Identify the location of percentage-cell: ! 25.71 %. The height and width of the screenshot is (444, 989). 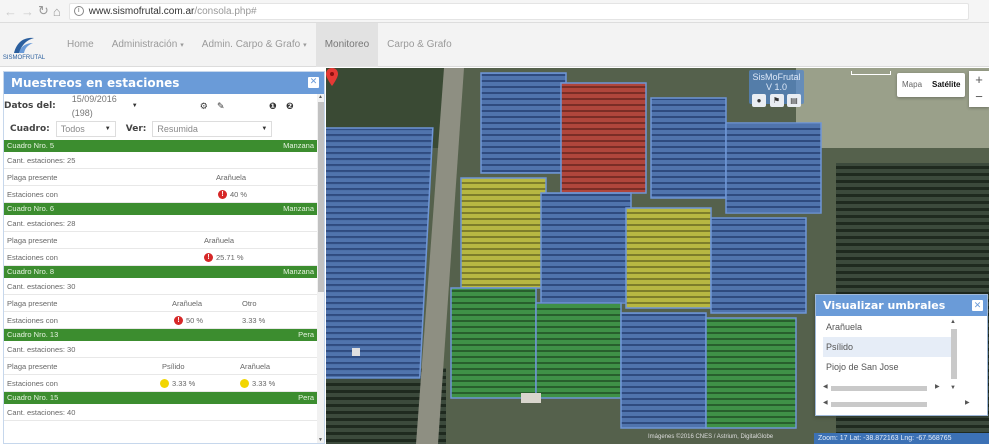
(224, 257).